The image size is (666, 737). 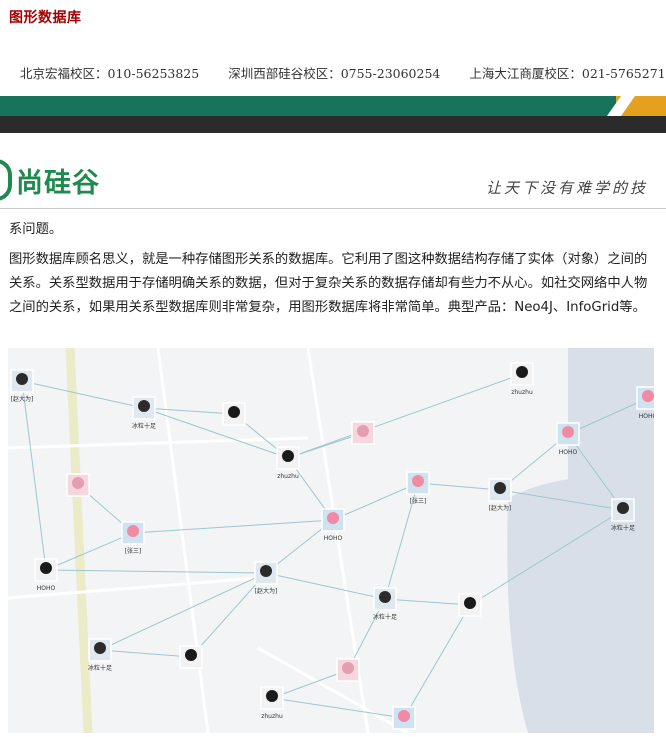 What do you see at coordinates (45, 18) in the screenshot?
I see `document-title: 图形数据库` at bounding box center [45, 18].